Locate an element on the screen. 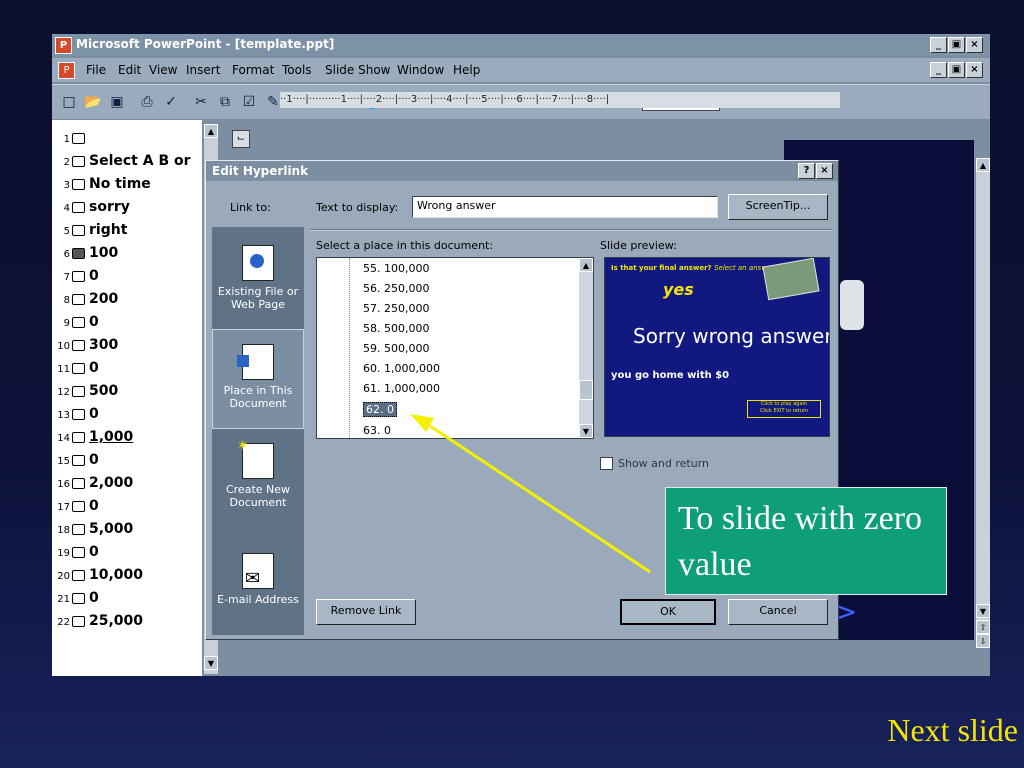 This screenshot has width=1024, height=768. next-slide-link: Next slide is located at coordinates (952, 730).